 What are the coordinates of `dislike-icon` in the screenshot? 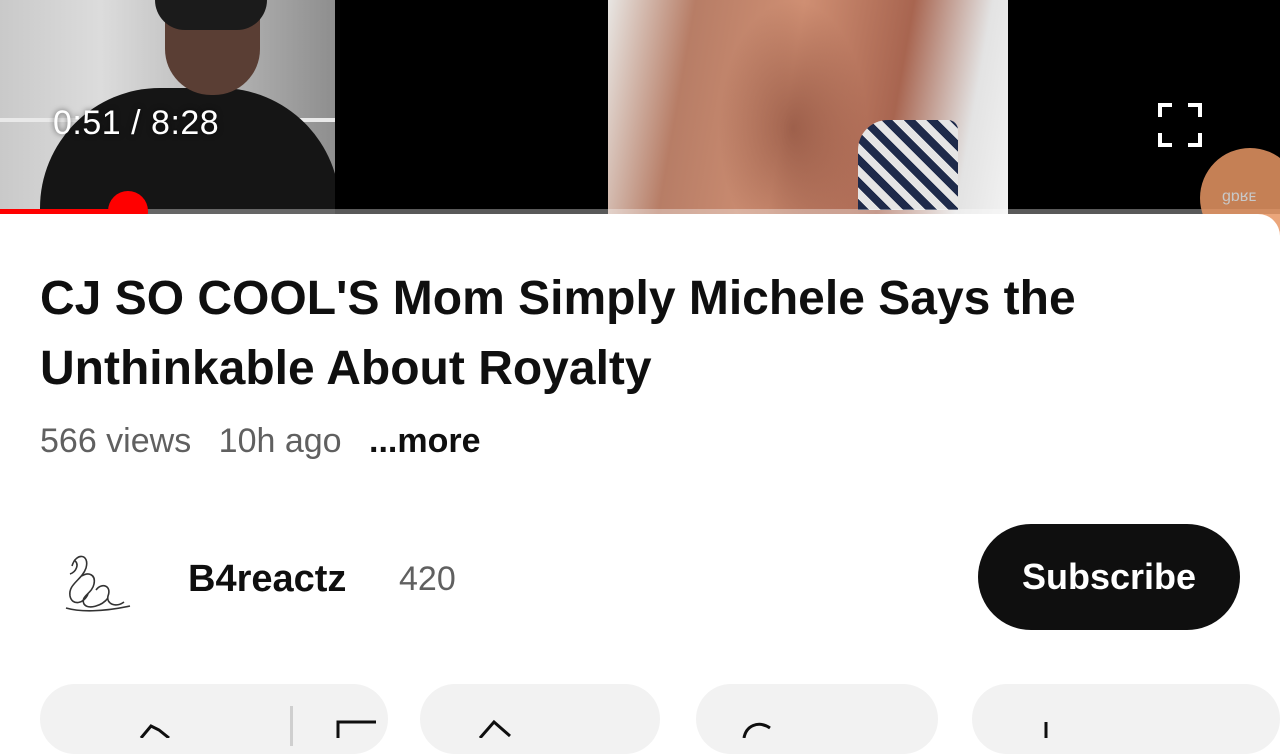 It's located at (356, 729).